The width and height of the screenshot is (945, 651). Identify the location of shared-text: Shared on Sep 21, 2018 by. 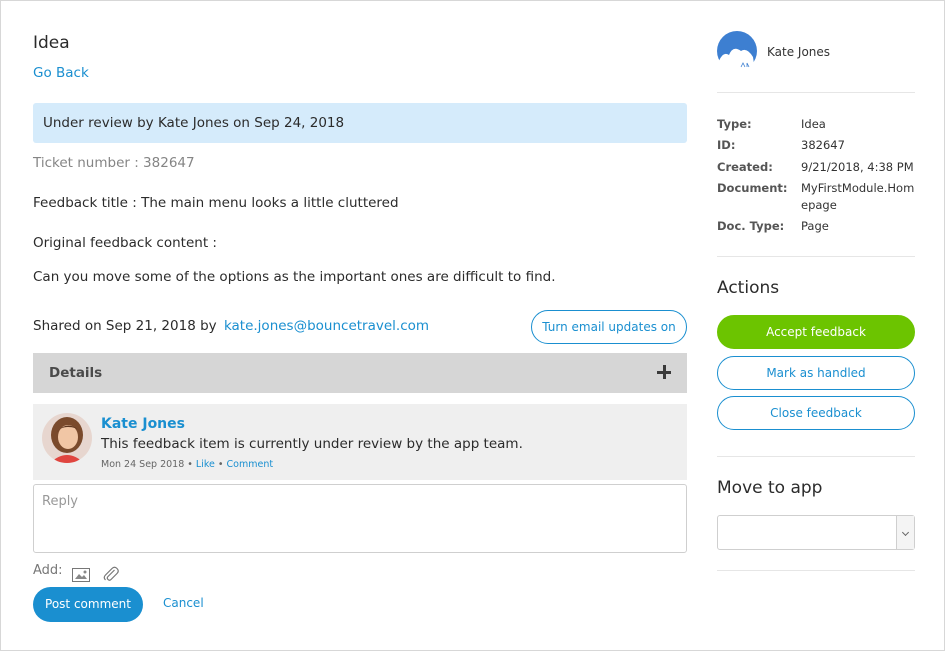
(125, 326).